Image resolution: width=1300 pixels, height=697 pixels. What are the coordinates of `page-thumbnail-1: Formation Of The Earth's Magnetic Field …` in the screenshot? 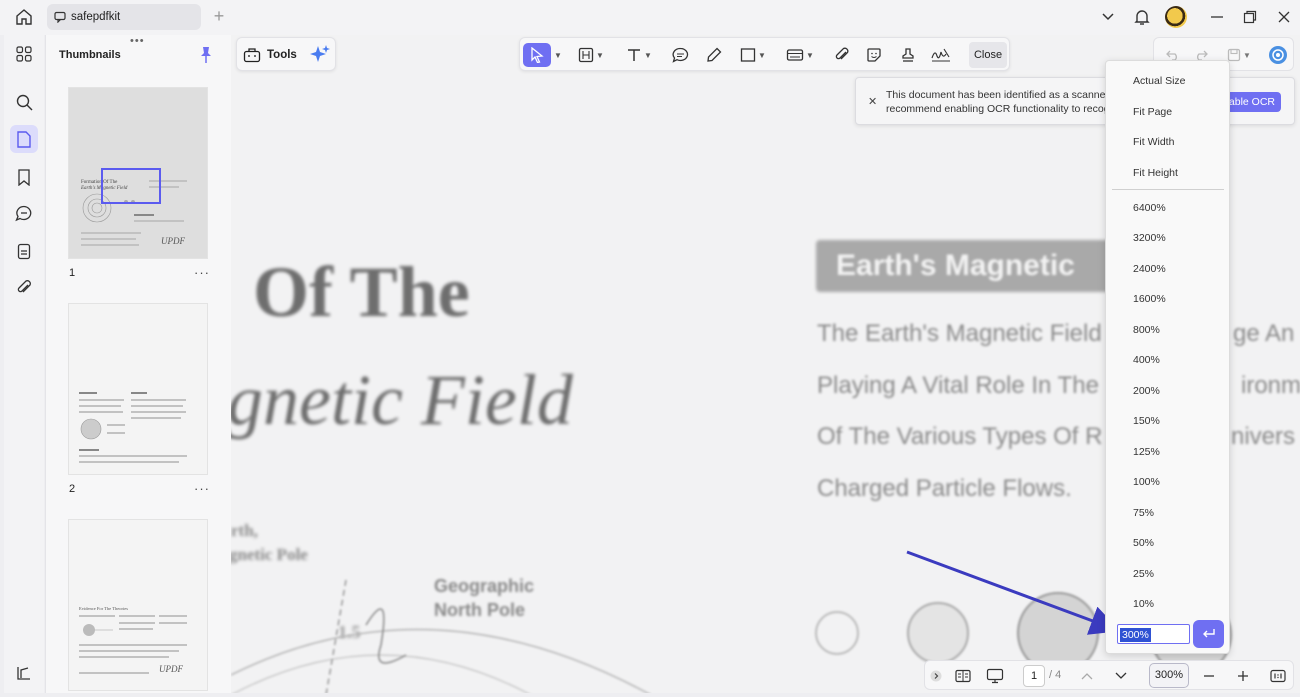 It's located at (138, 173).